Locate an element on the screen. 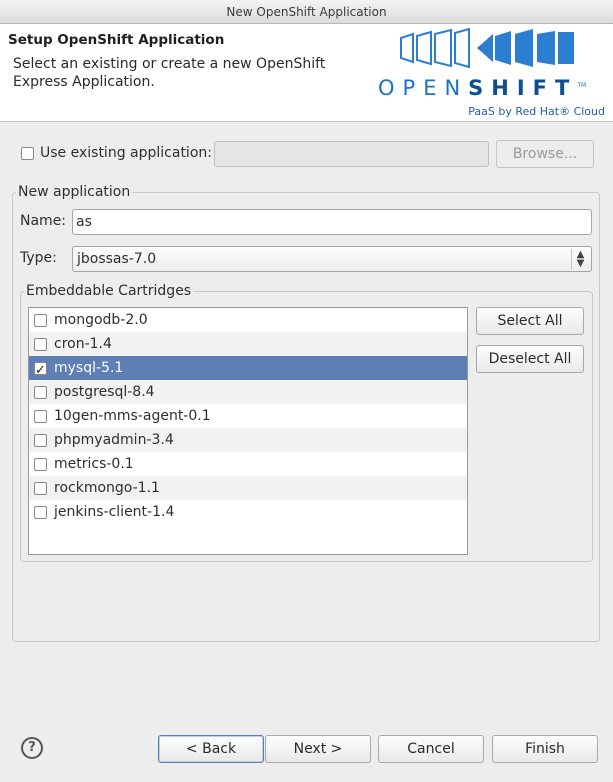 This screenshot has height=782, width=613. embeddable-cartridges-group-label: Embeddable Cartridges is located at coordinates (109, 291).